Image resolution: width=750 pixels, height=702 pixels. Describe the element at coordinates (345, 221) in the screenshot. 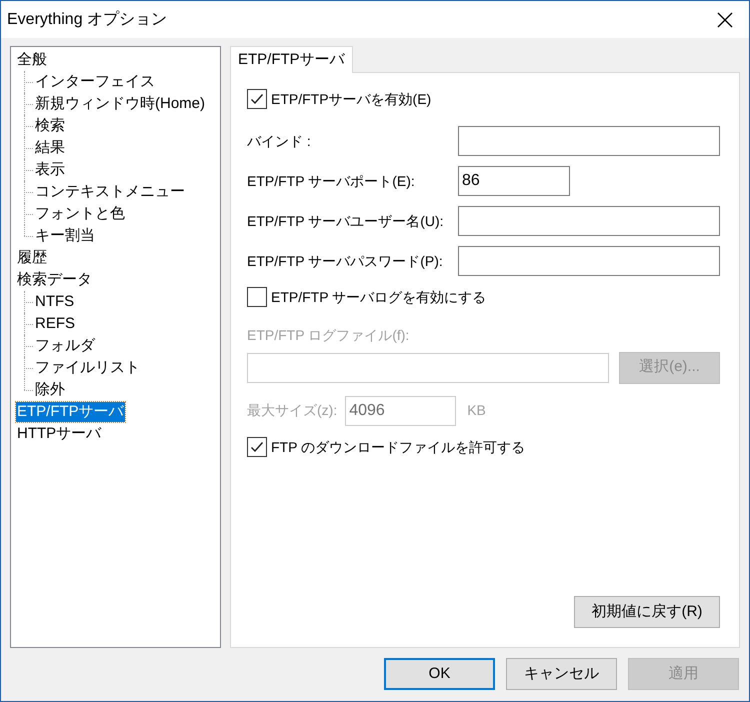

I see `field-label: ETP/FTP サーバユーザー名(U):` at that location.